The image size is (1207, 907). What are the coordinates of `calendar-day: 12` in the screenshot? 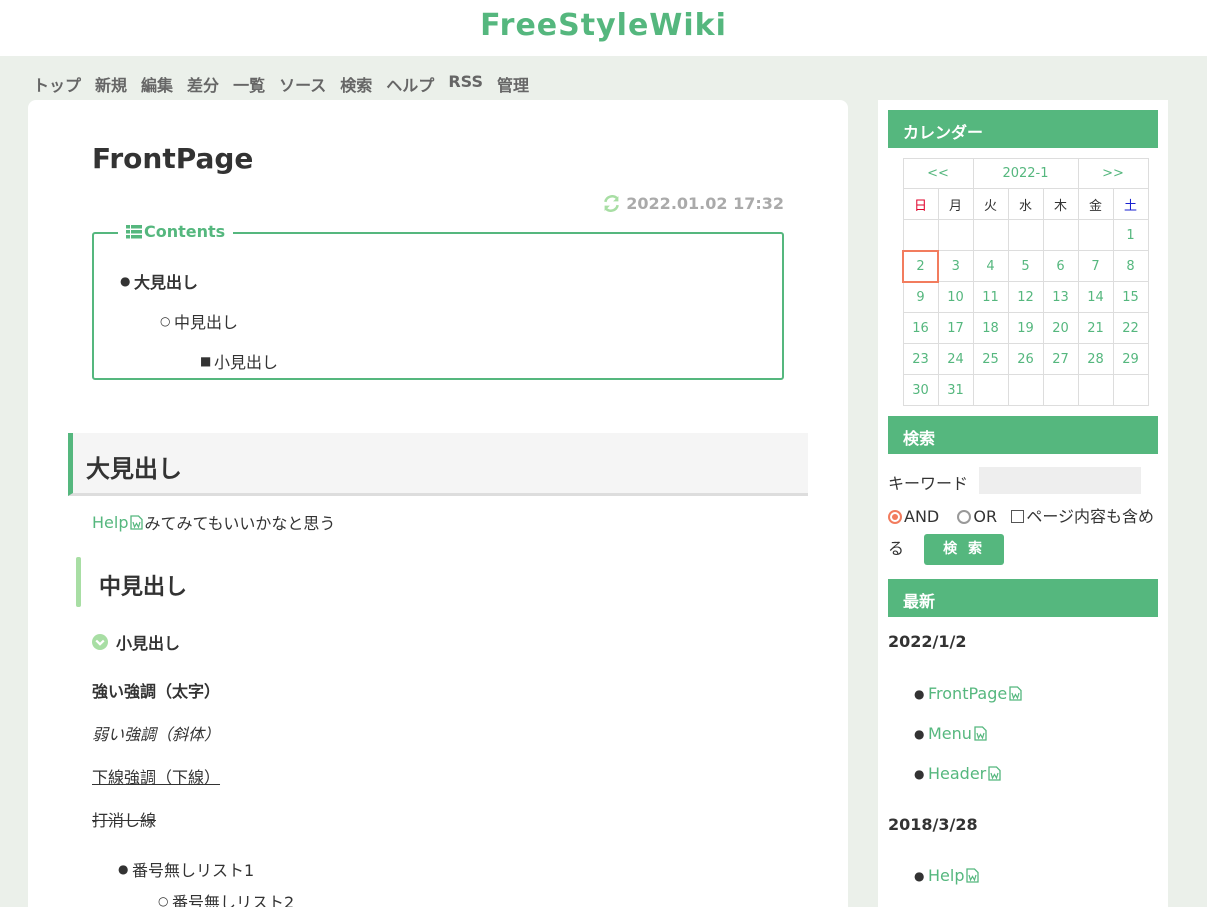 It's located at (1025, 297).